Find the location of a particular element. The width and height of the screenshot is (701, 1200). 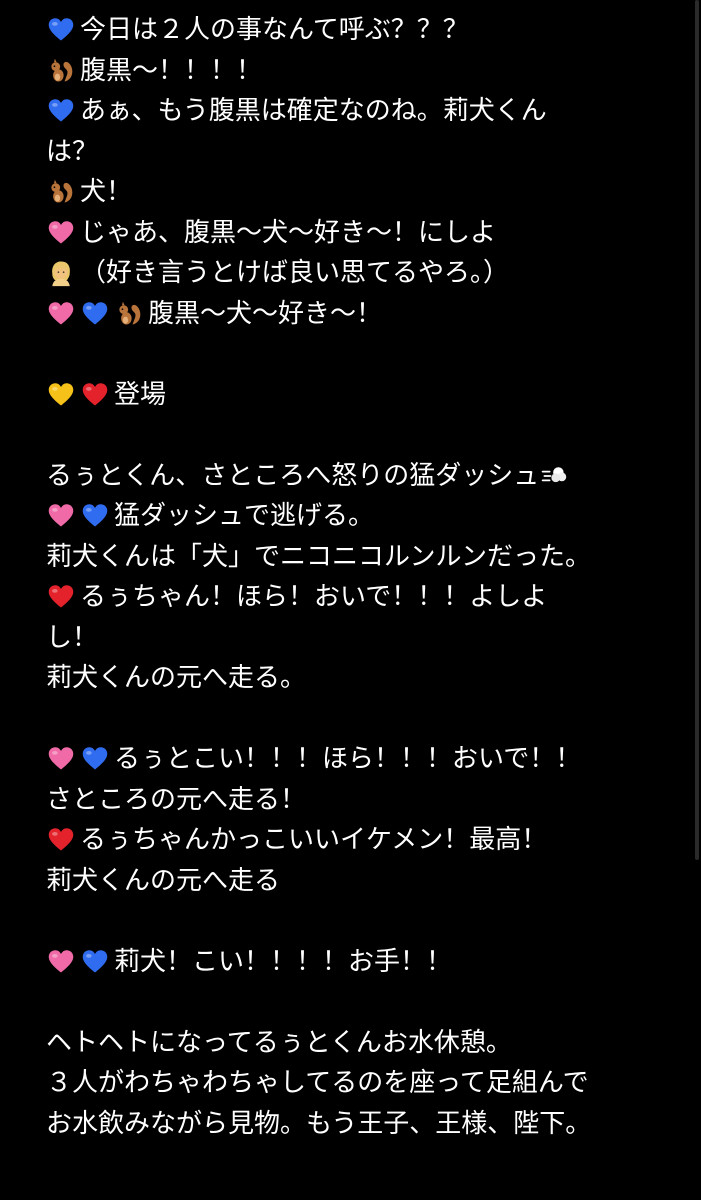

line-text: るぅちゃんかっこいいイケメン！最高！ is located at coordinates (314, 840).